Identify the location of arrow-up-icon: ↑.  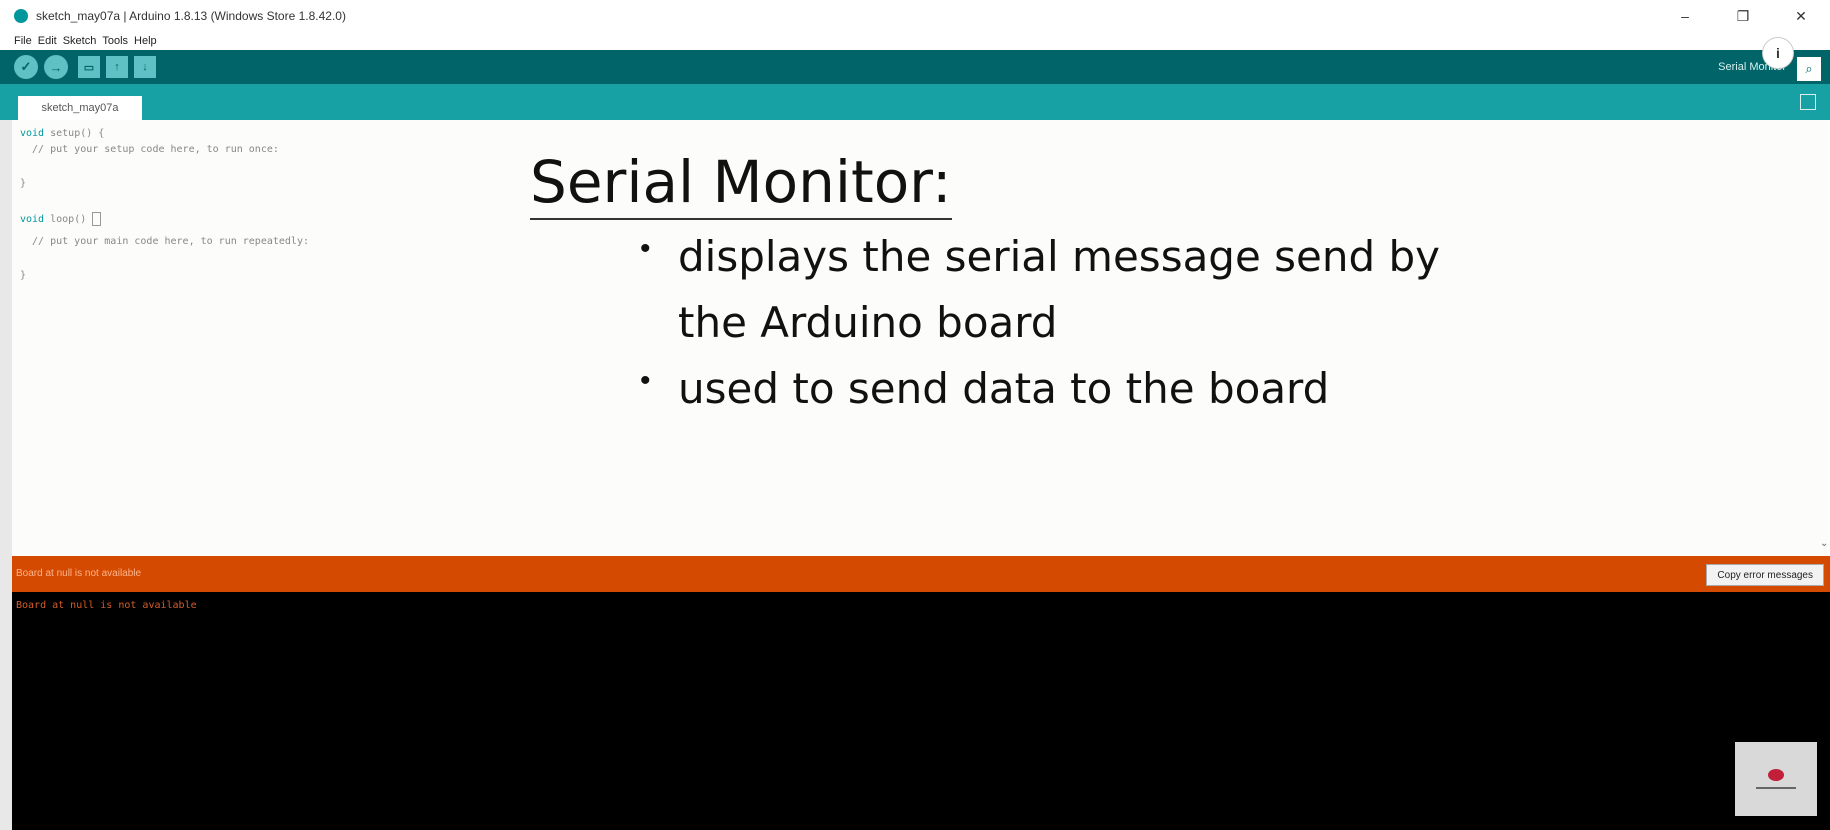
(117, 67).